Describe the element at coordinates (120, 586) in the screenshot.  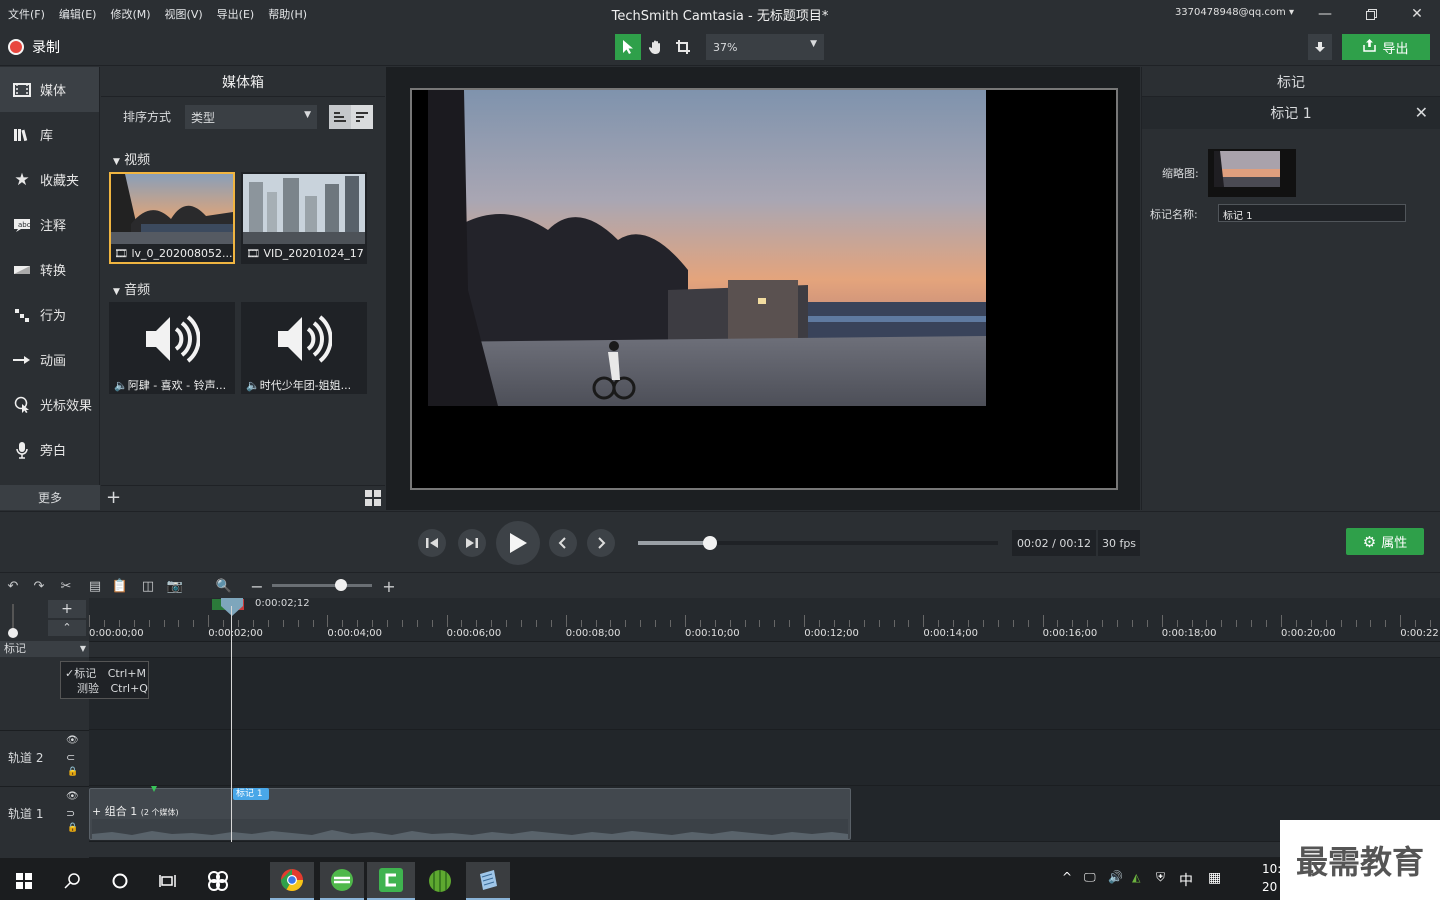
I see `paste-icon: 📋` at that location.